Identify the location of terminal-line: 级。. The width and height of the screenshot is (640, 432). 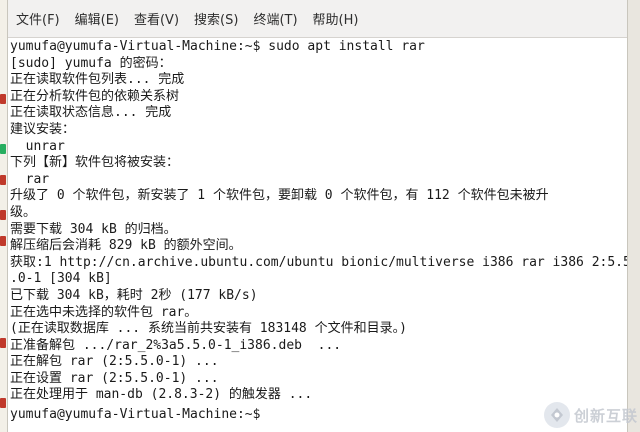
(23, 212).